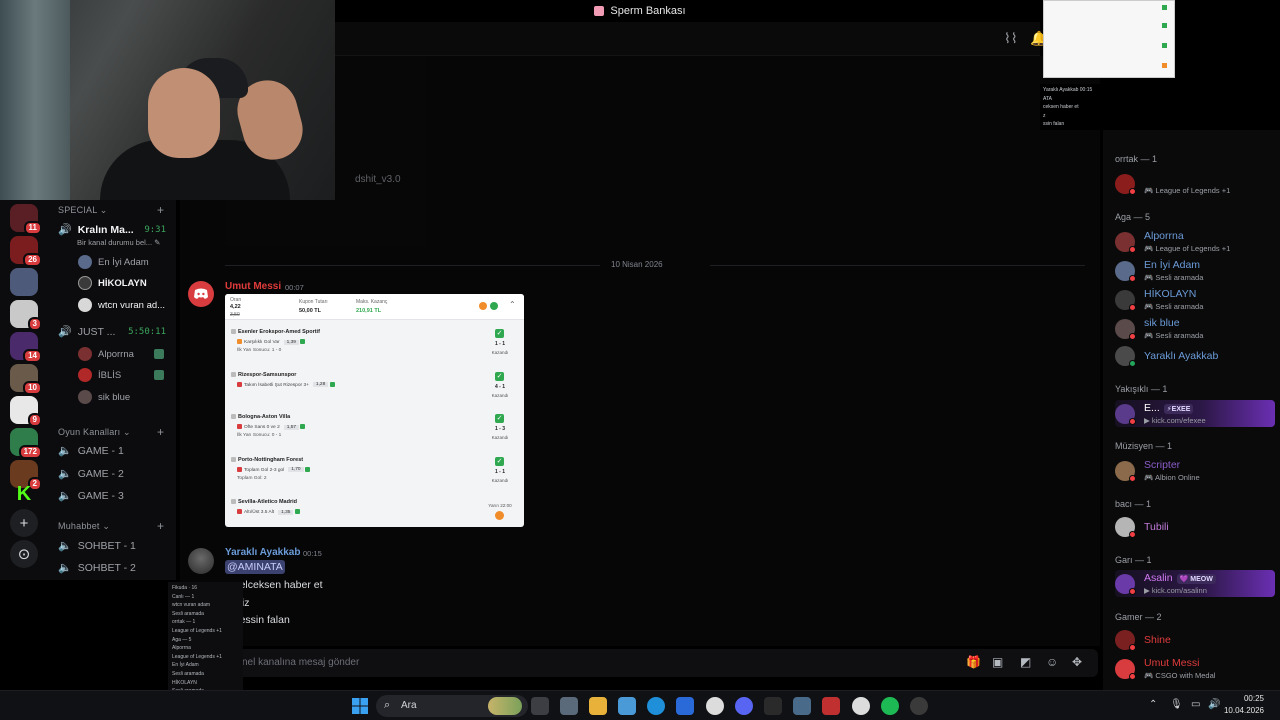  What do you see at coordinates (627, 706) in the screenshot?
I see `notepad-icon` at bounding box center [627, 706].